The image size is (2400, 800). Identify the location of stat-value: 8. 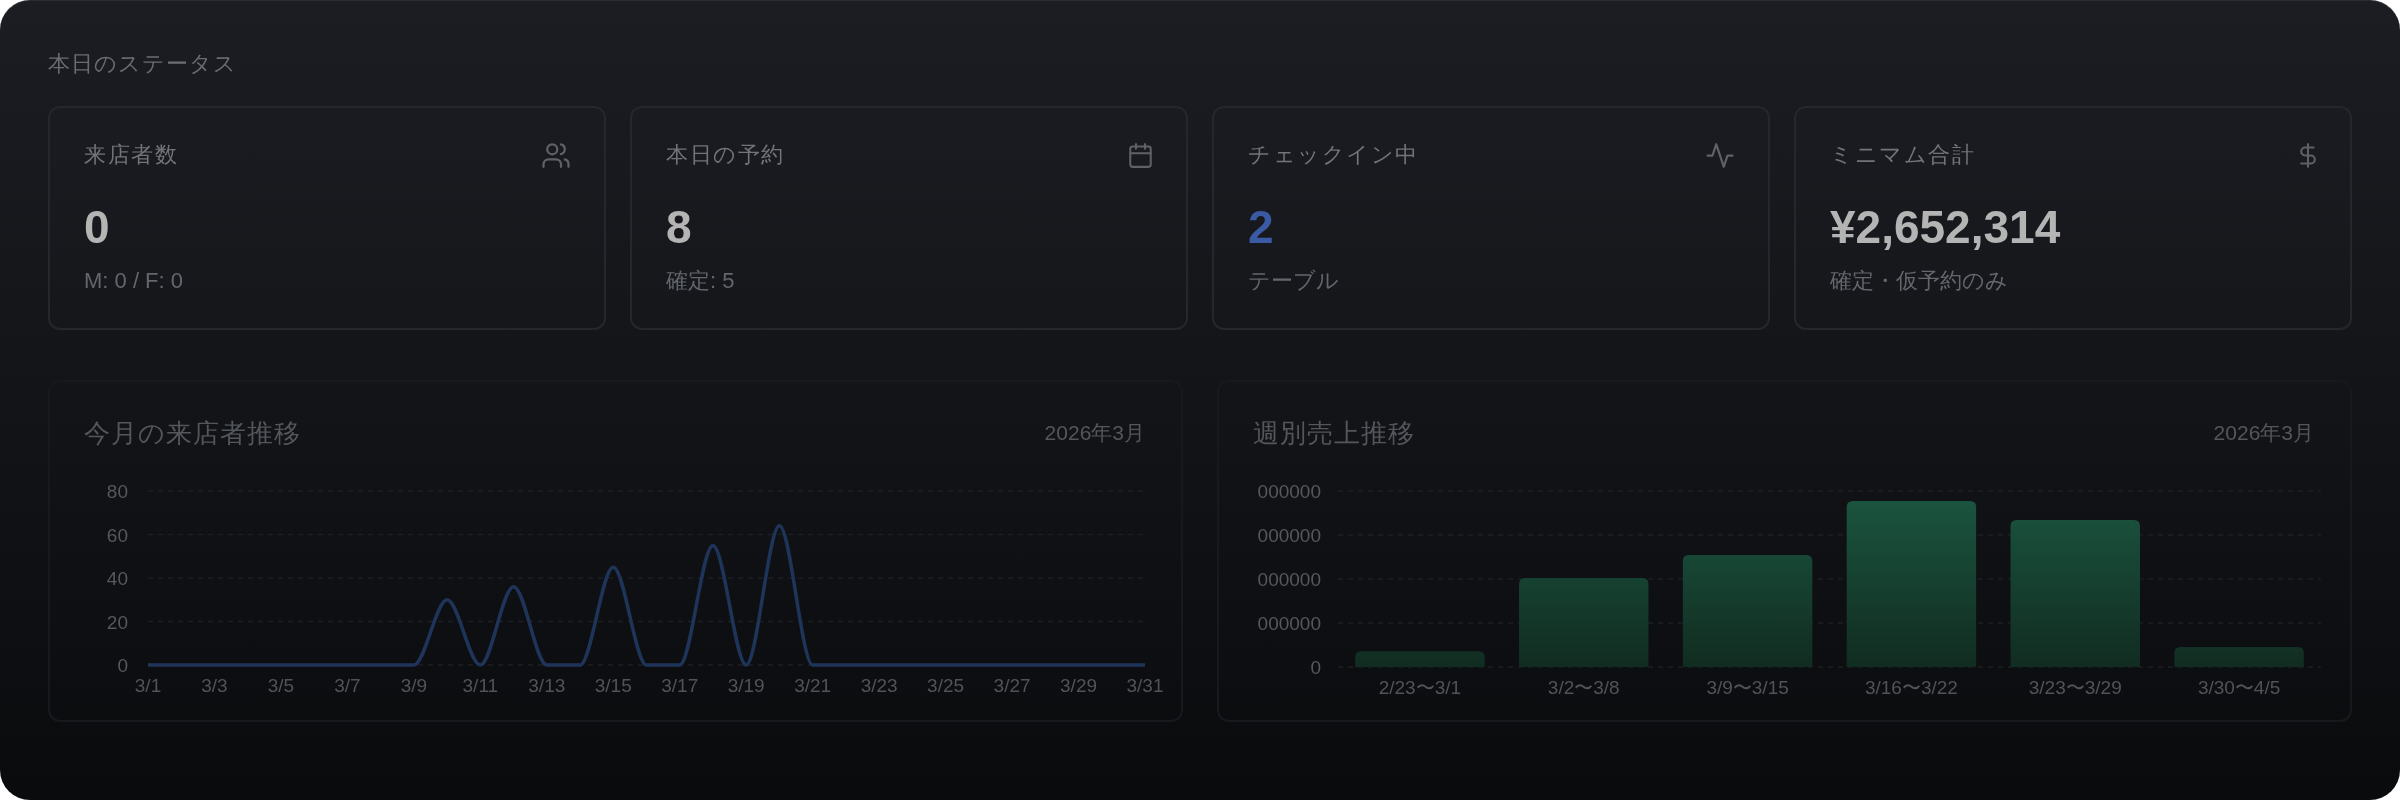
(679, 227).